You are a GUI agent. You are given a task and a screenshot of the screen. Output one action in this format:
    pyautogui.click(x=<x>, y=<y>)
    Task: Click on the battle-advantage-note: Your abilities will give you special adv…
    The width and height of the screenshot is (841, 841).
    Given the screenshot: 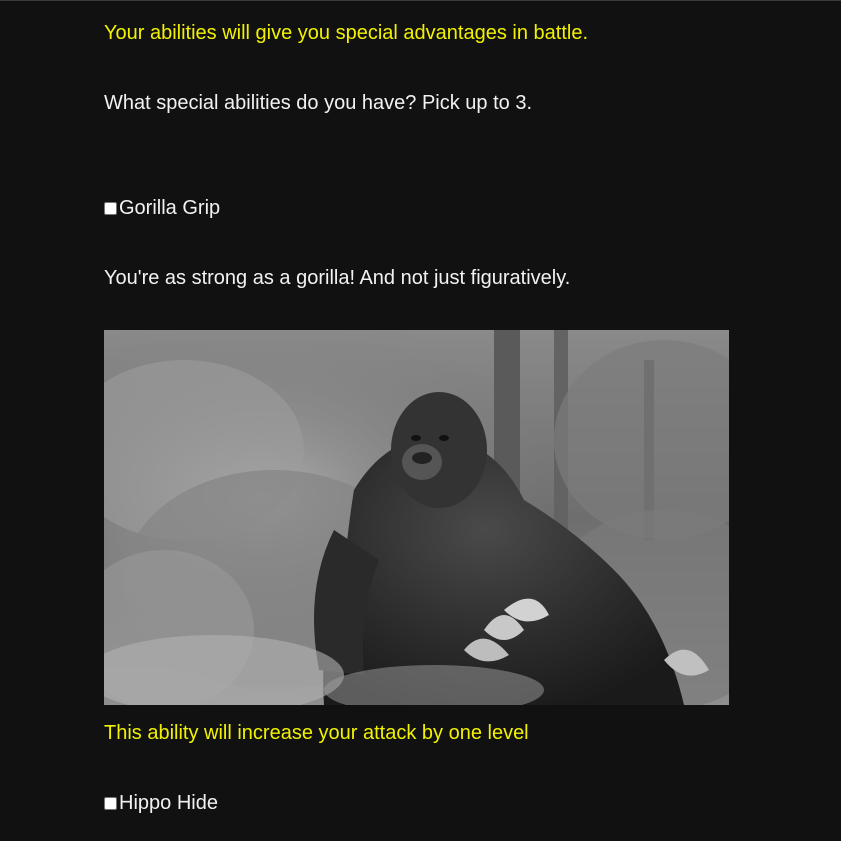 What is the action you would take?
    pyautogui.click(x=346, y=33)
    